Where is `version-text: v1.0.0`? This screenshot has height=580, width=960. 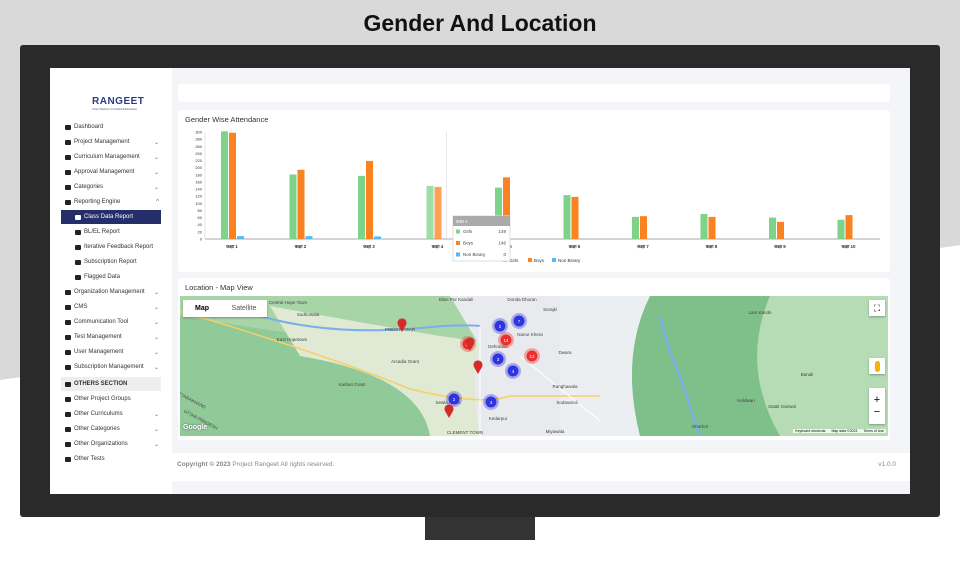
version-text: v1.0.0 is located at coordinates (887, 464).